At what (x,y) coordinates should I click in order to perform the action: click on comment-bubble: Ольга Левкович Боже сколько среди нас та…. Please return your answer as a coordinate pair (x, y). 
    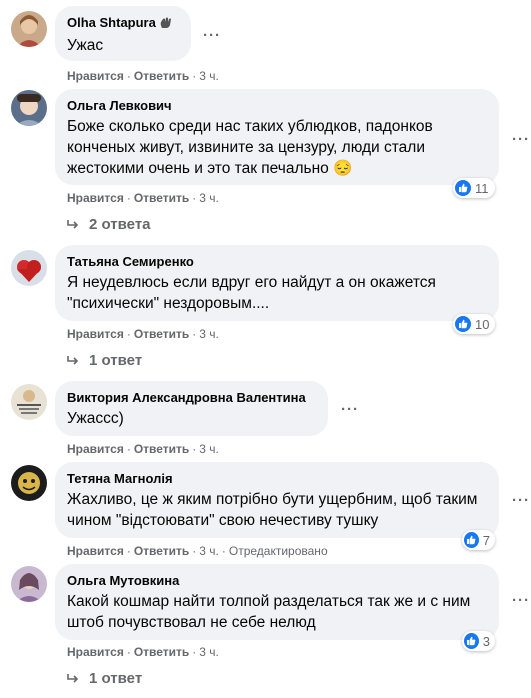
    Looking at the image, I should click on (277, 137).